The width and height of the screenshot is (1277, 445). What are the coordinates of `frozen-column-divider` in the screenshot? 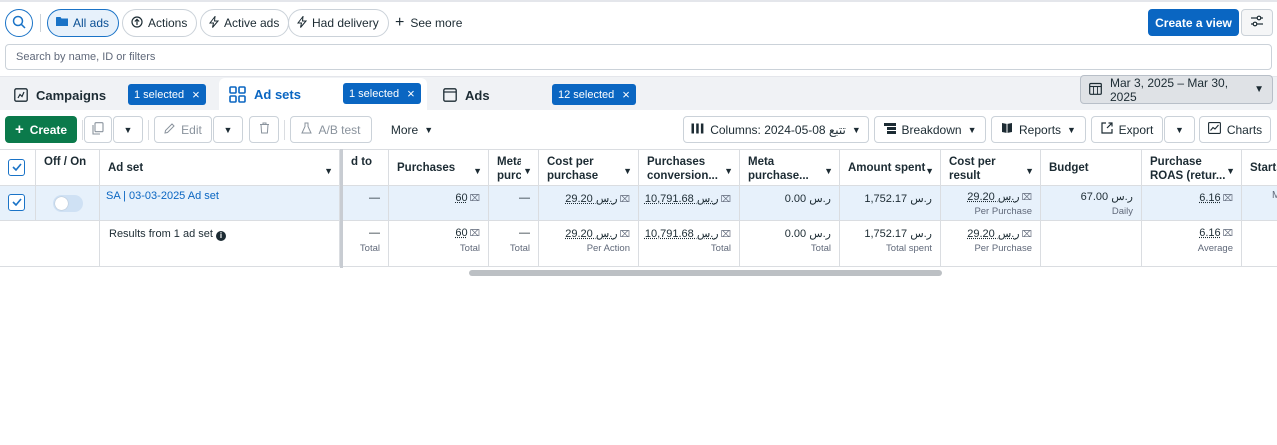 It's located at (341, 208).